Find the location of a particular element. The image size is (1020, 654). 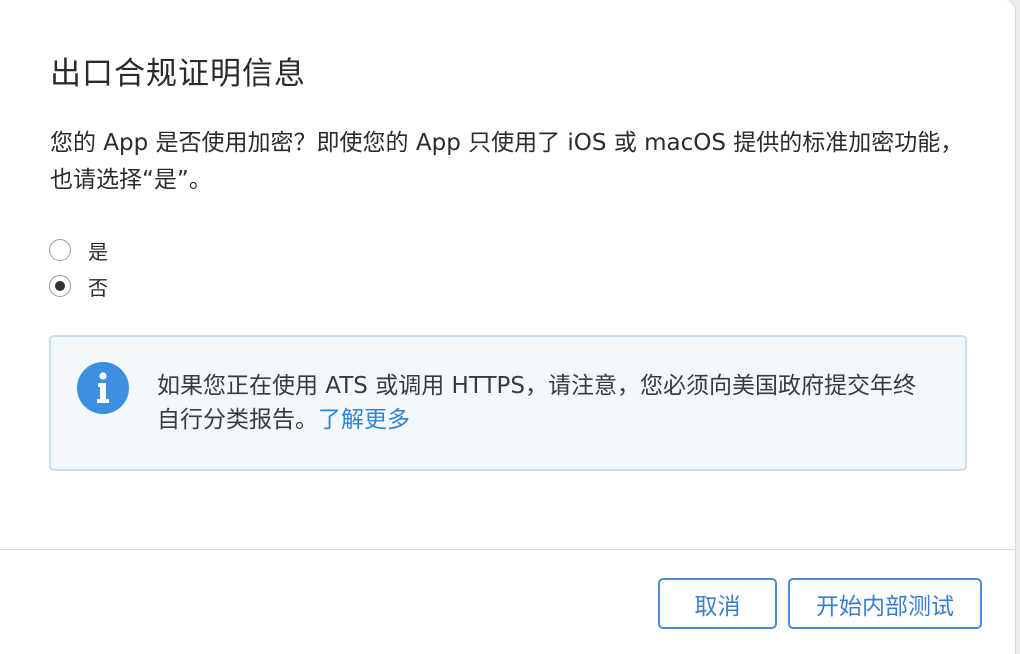

option-no: 否 is located at coordinates (78, 286).